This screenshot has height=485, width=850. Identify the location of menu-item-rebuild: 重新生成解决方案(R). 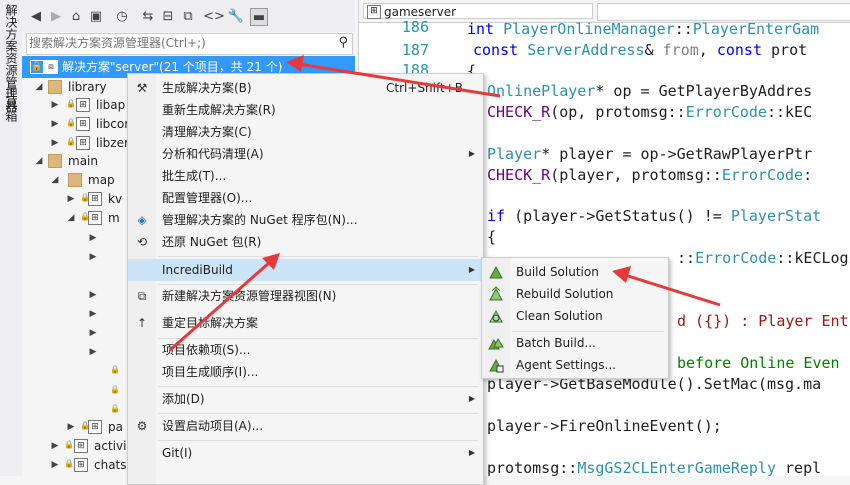
(305, 110).